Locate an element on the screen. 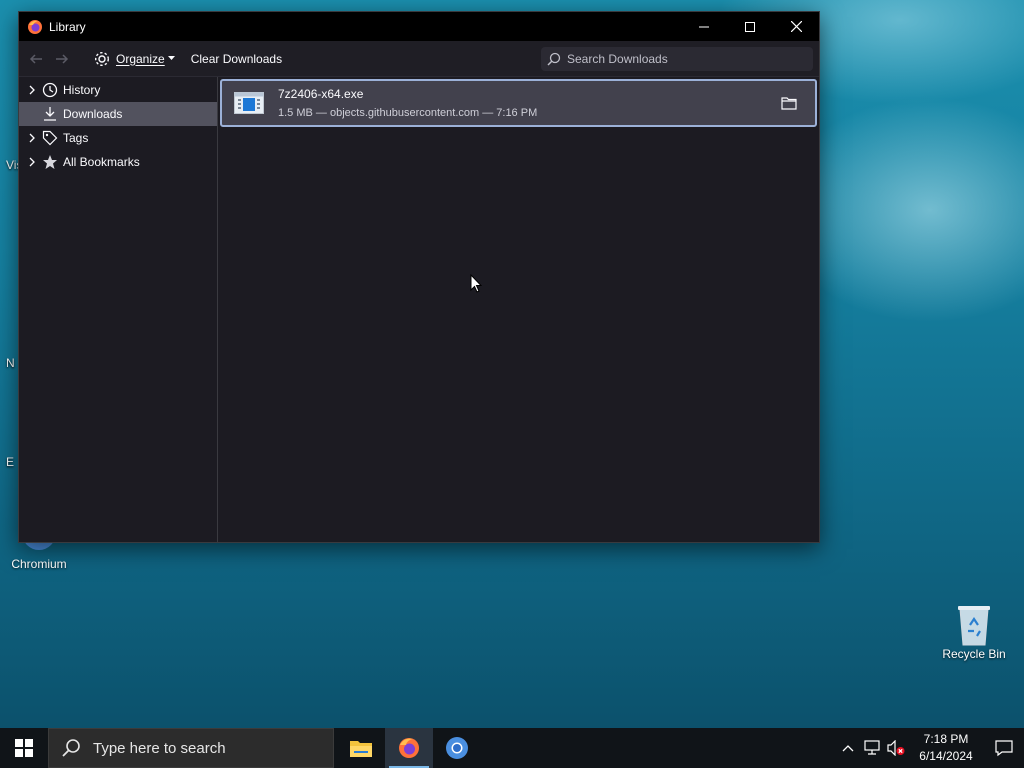 This screenshot has width=1024, height=768. volume-muted-icon is located at coordinates (896, 748).